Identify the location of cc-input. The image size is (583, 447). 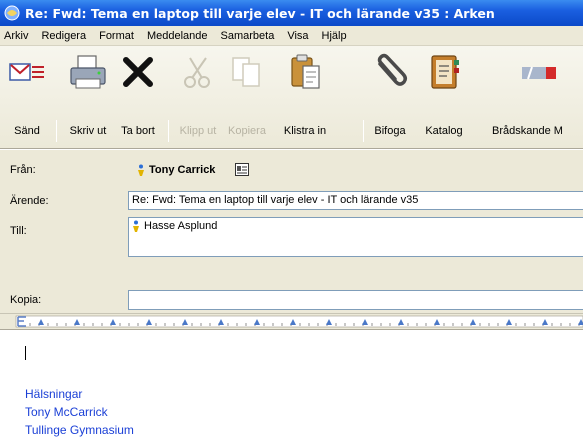
(355, 300).